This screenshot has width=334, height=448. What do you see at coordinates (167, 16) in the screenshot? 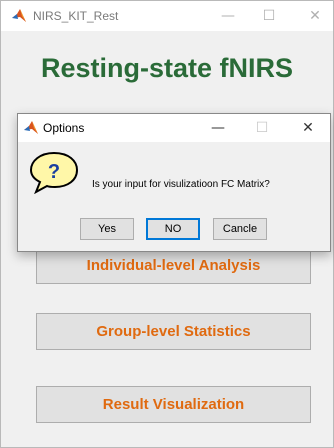
I see `main-titlebar: NIRS_KIT_Rest — ☐ ✕` at bounding box center [167, 16].